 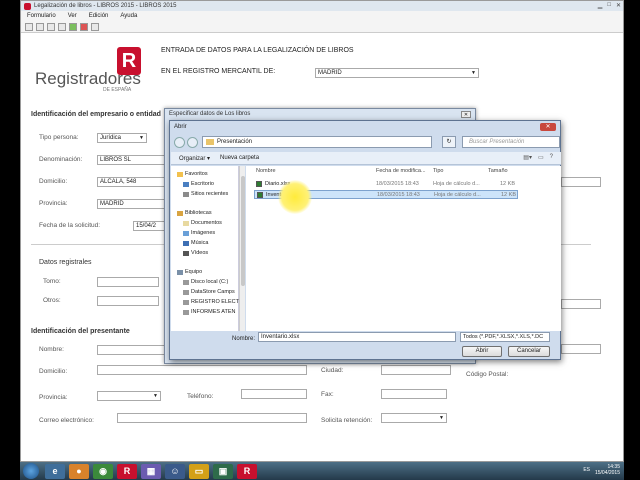 What do you see at coordinates (586, 470) in the screenshot?
I see `language-indicator: ES` at bounding box center [586, 470].